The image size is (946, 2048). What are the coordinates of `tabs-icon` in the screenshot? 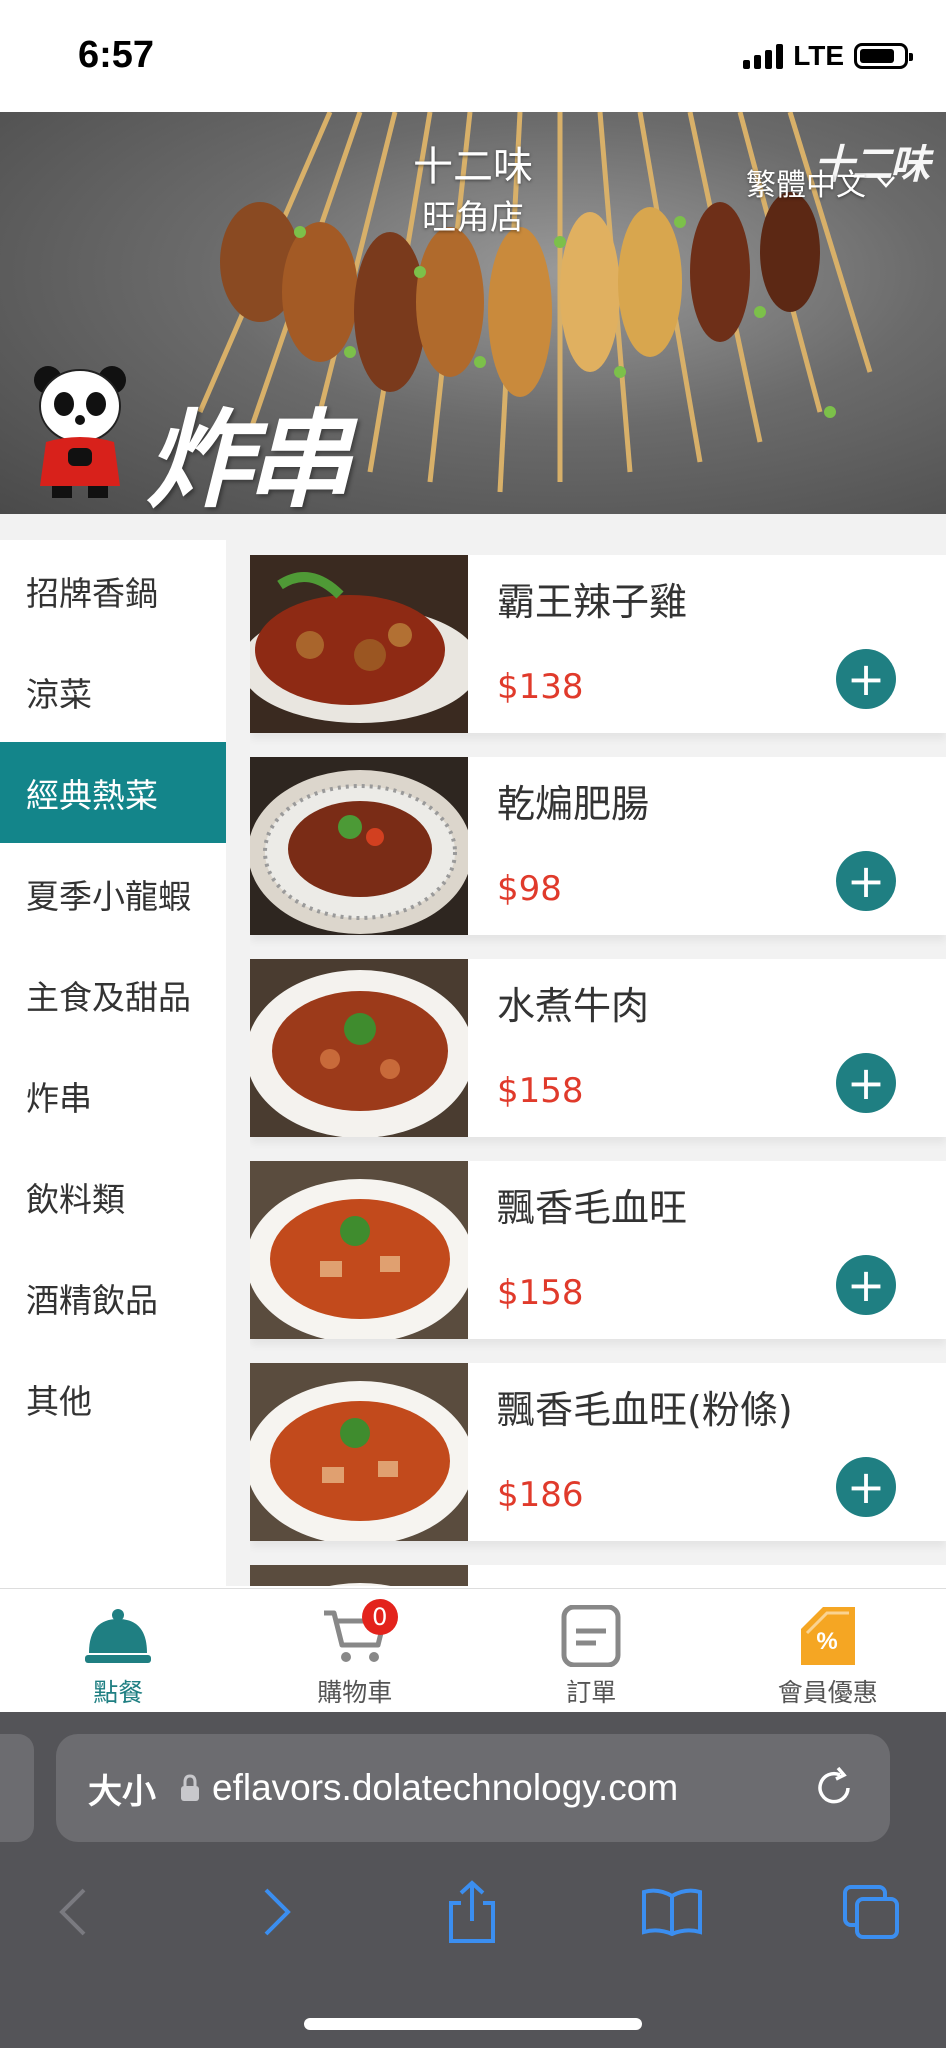 It's located at (871, 1912).